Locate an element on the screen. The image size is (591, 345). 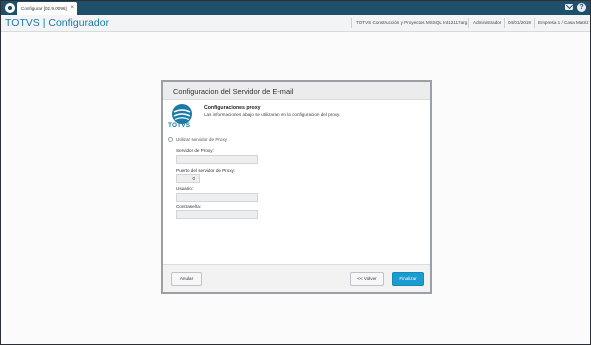
proxy-password-input is located at coordinates (217, 214).